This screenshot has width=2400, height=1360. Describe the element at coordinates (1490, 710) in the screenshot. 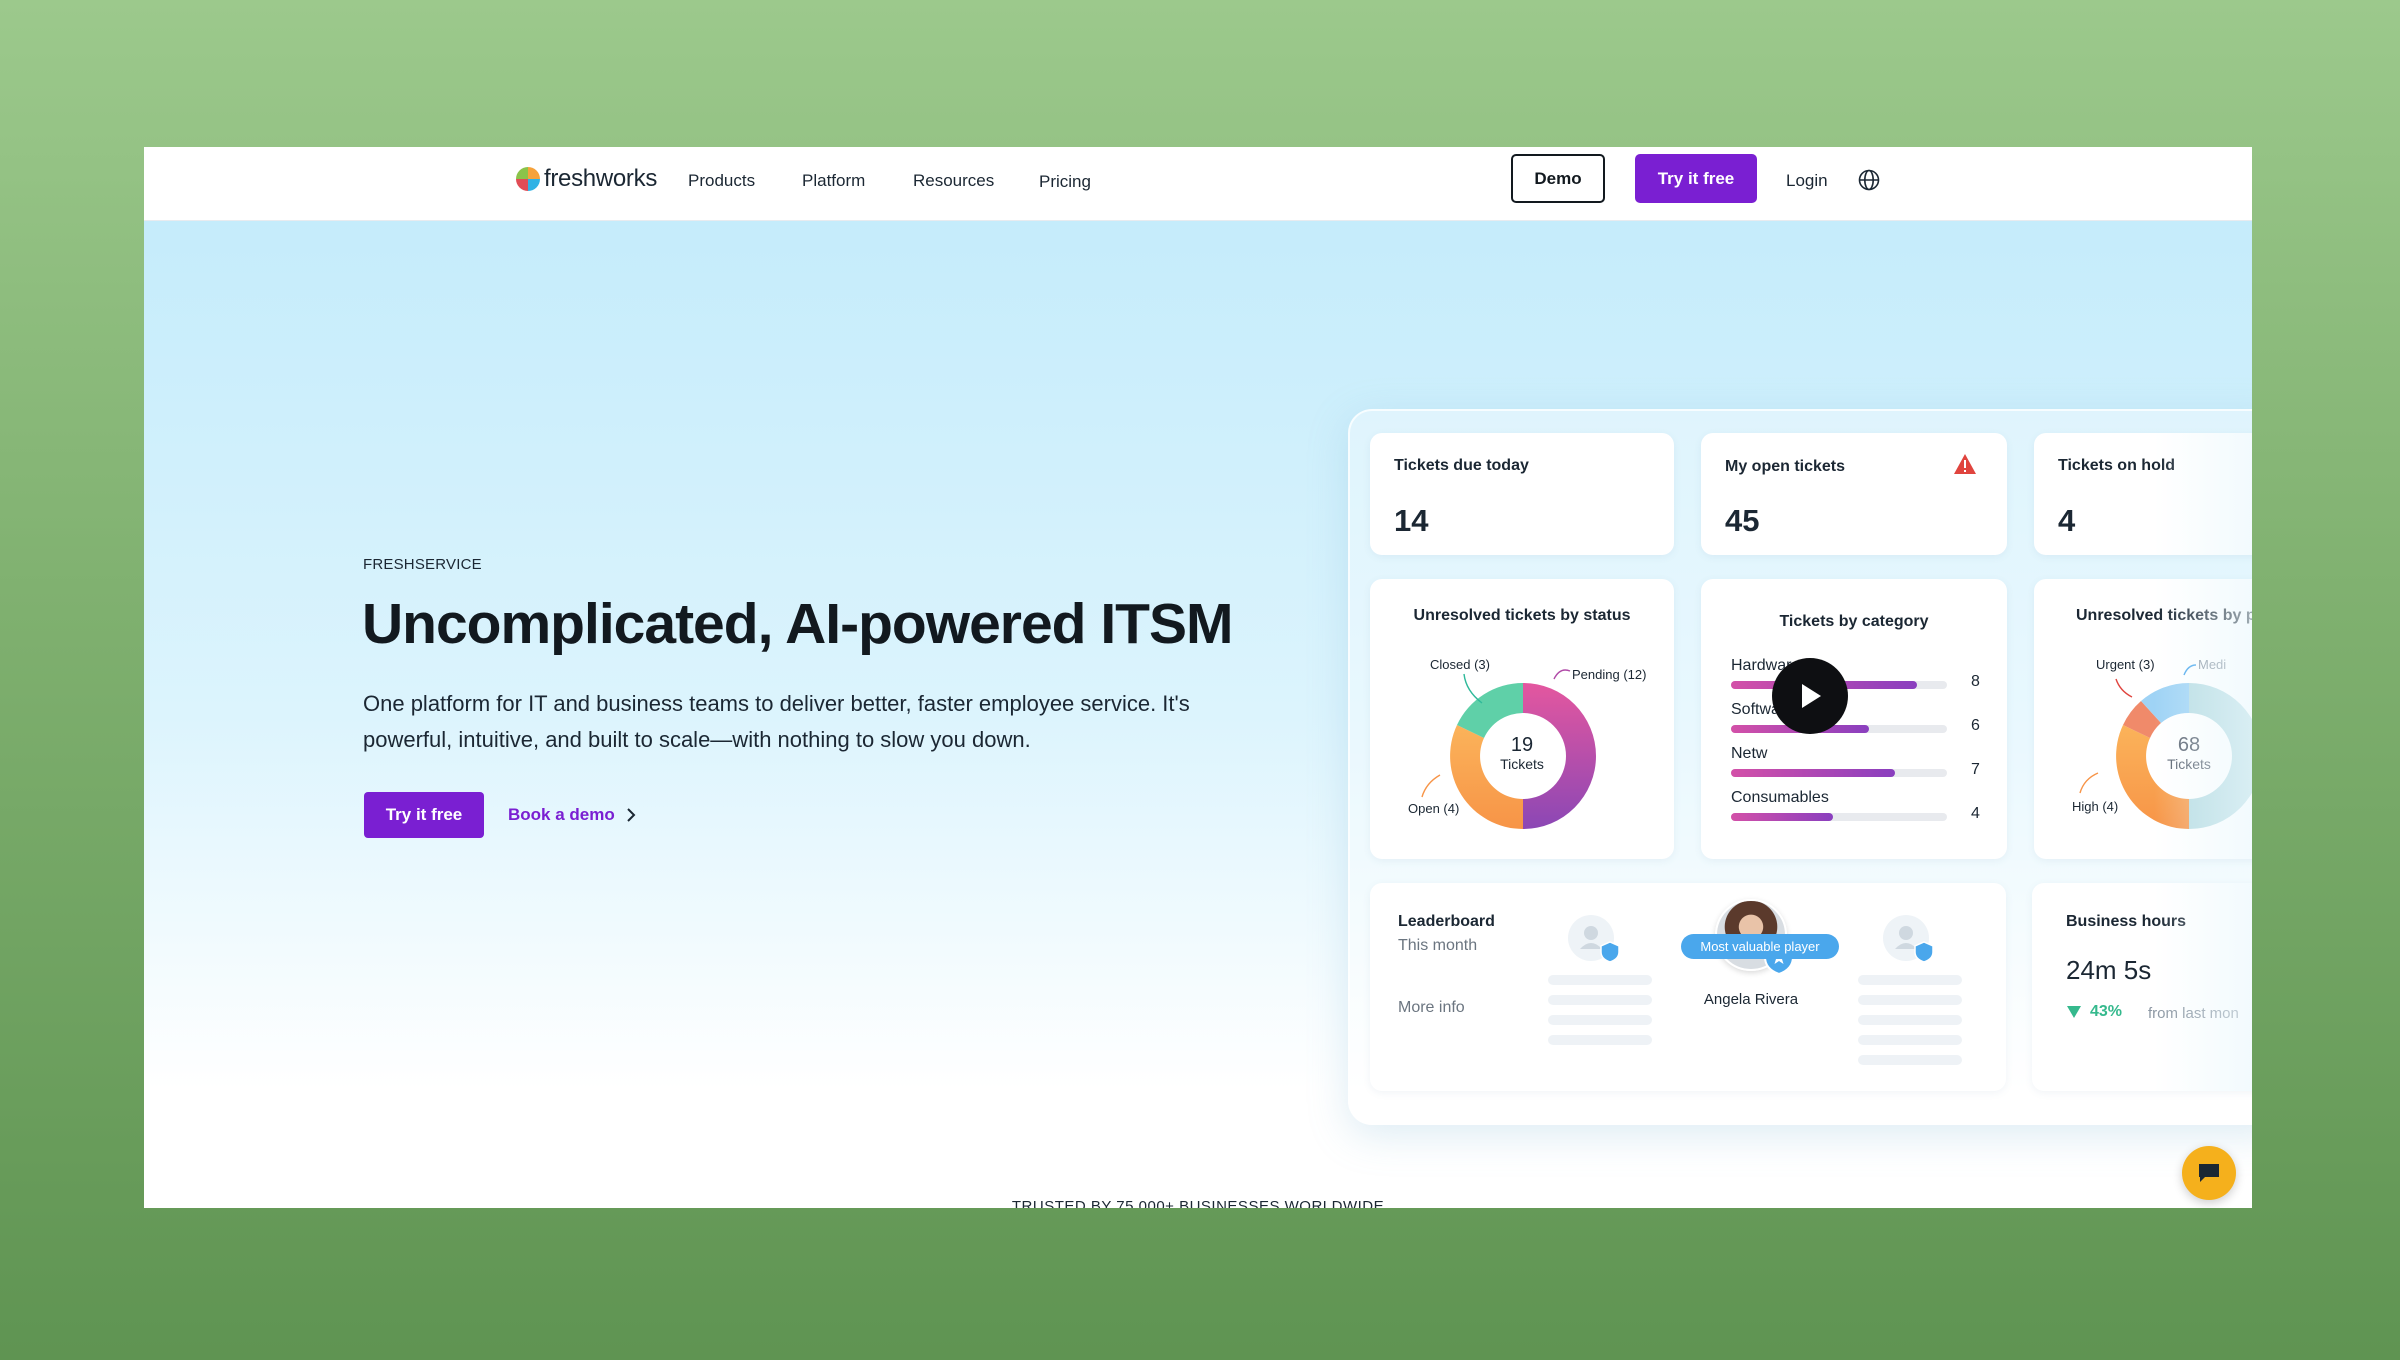

I see `donut-segment-closed` at that location.